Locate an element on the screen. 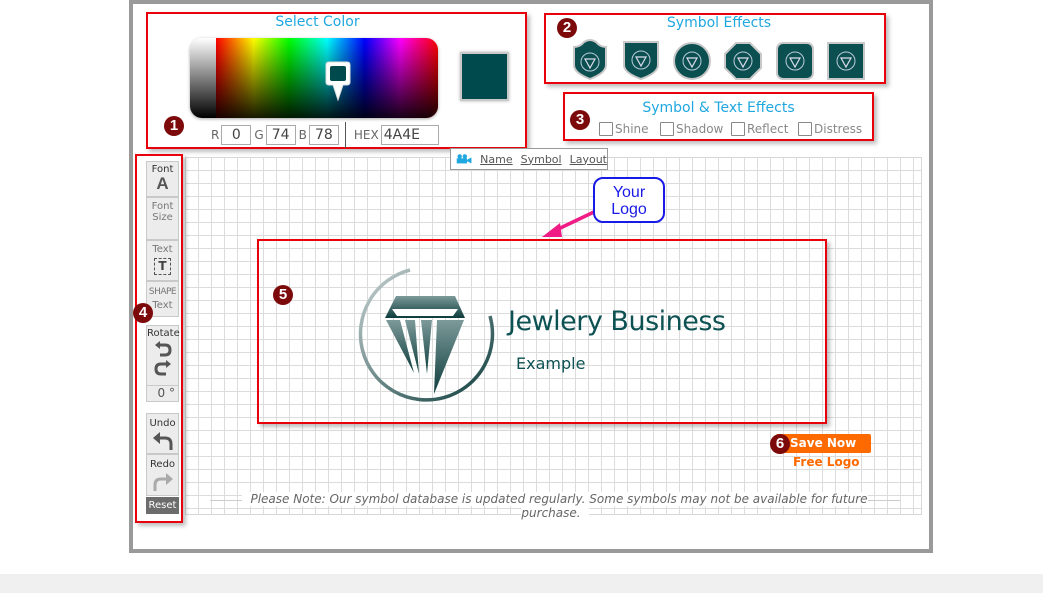 Image resolution: width=1043 pixels, height=593 pixels. effect-shield-notched is located at coordinates (590, 60).